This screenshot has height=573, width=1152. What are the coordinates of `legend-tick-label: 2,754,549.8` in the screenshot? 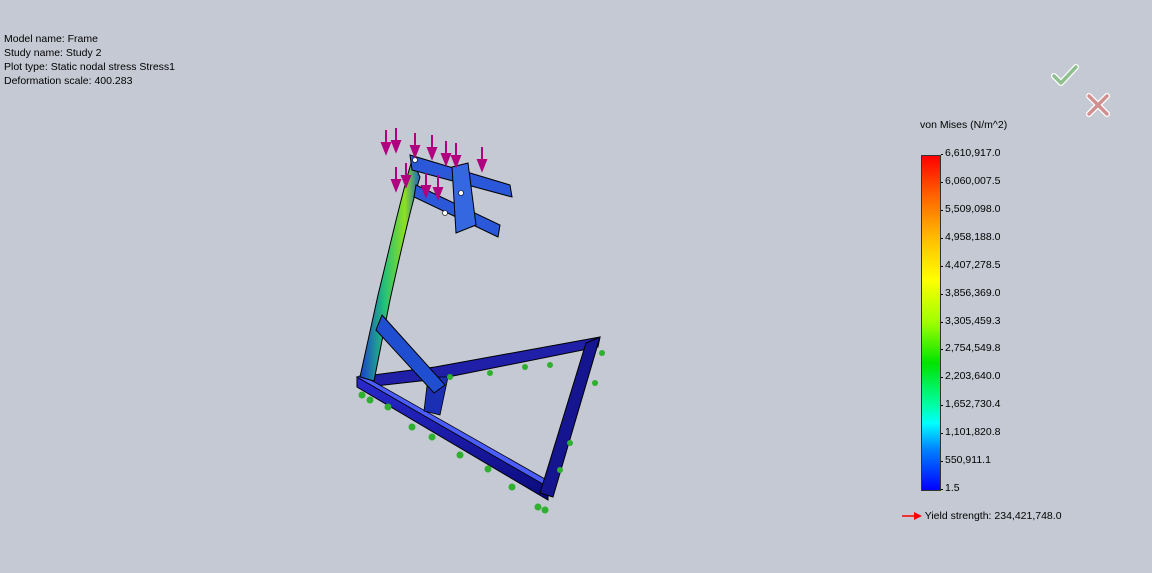 It's located at (970, 348).